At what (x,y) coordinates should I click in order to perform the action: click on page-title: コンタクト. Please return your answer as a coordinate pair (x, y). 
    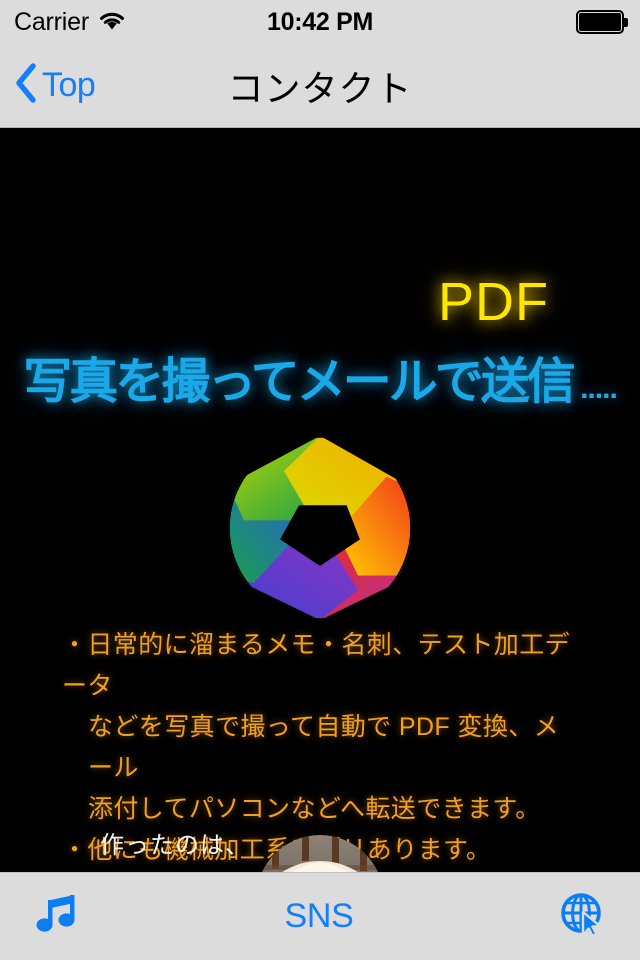
    Looking at the image, I should click on (320, 88).